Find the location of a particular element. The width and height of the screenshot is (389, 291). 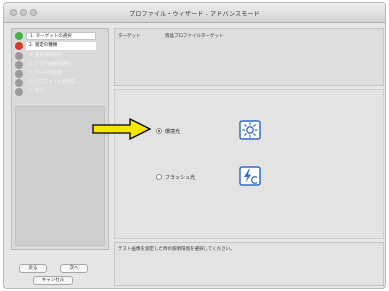

step-label: 4. テスト画像の選択 is located at coordinates (50, 64).